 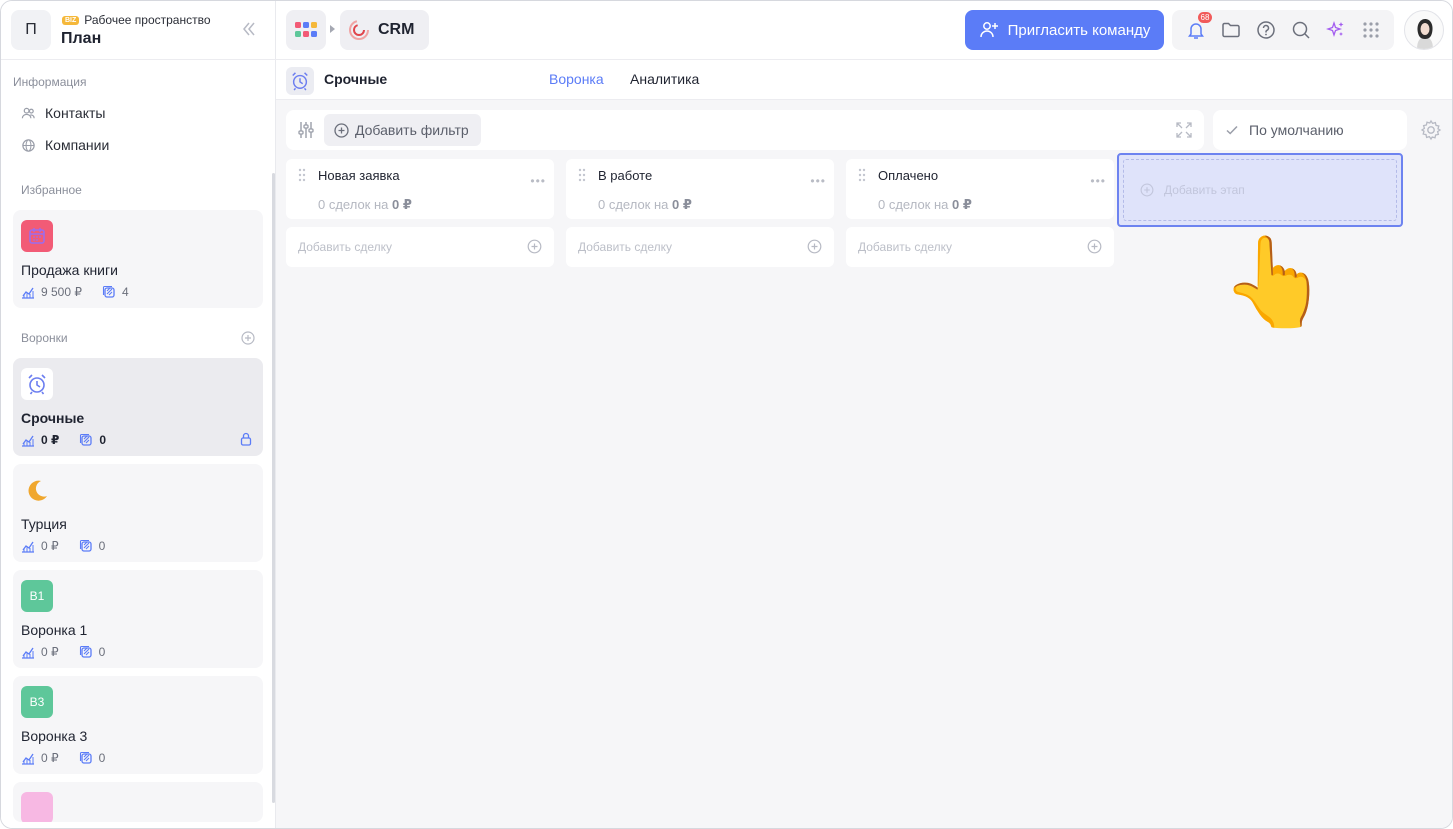 What do you see at coordinates (1184, 130) in the screenshot?
I see `expand-icon` at bounding box center [1184, 130].